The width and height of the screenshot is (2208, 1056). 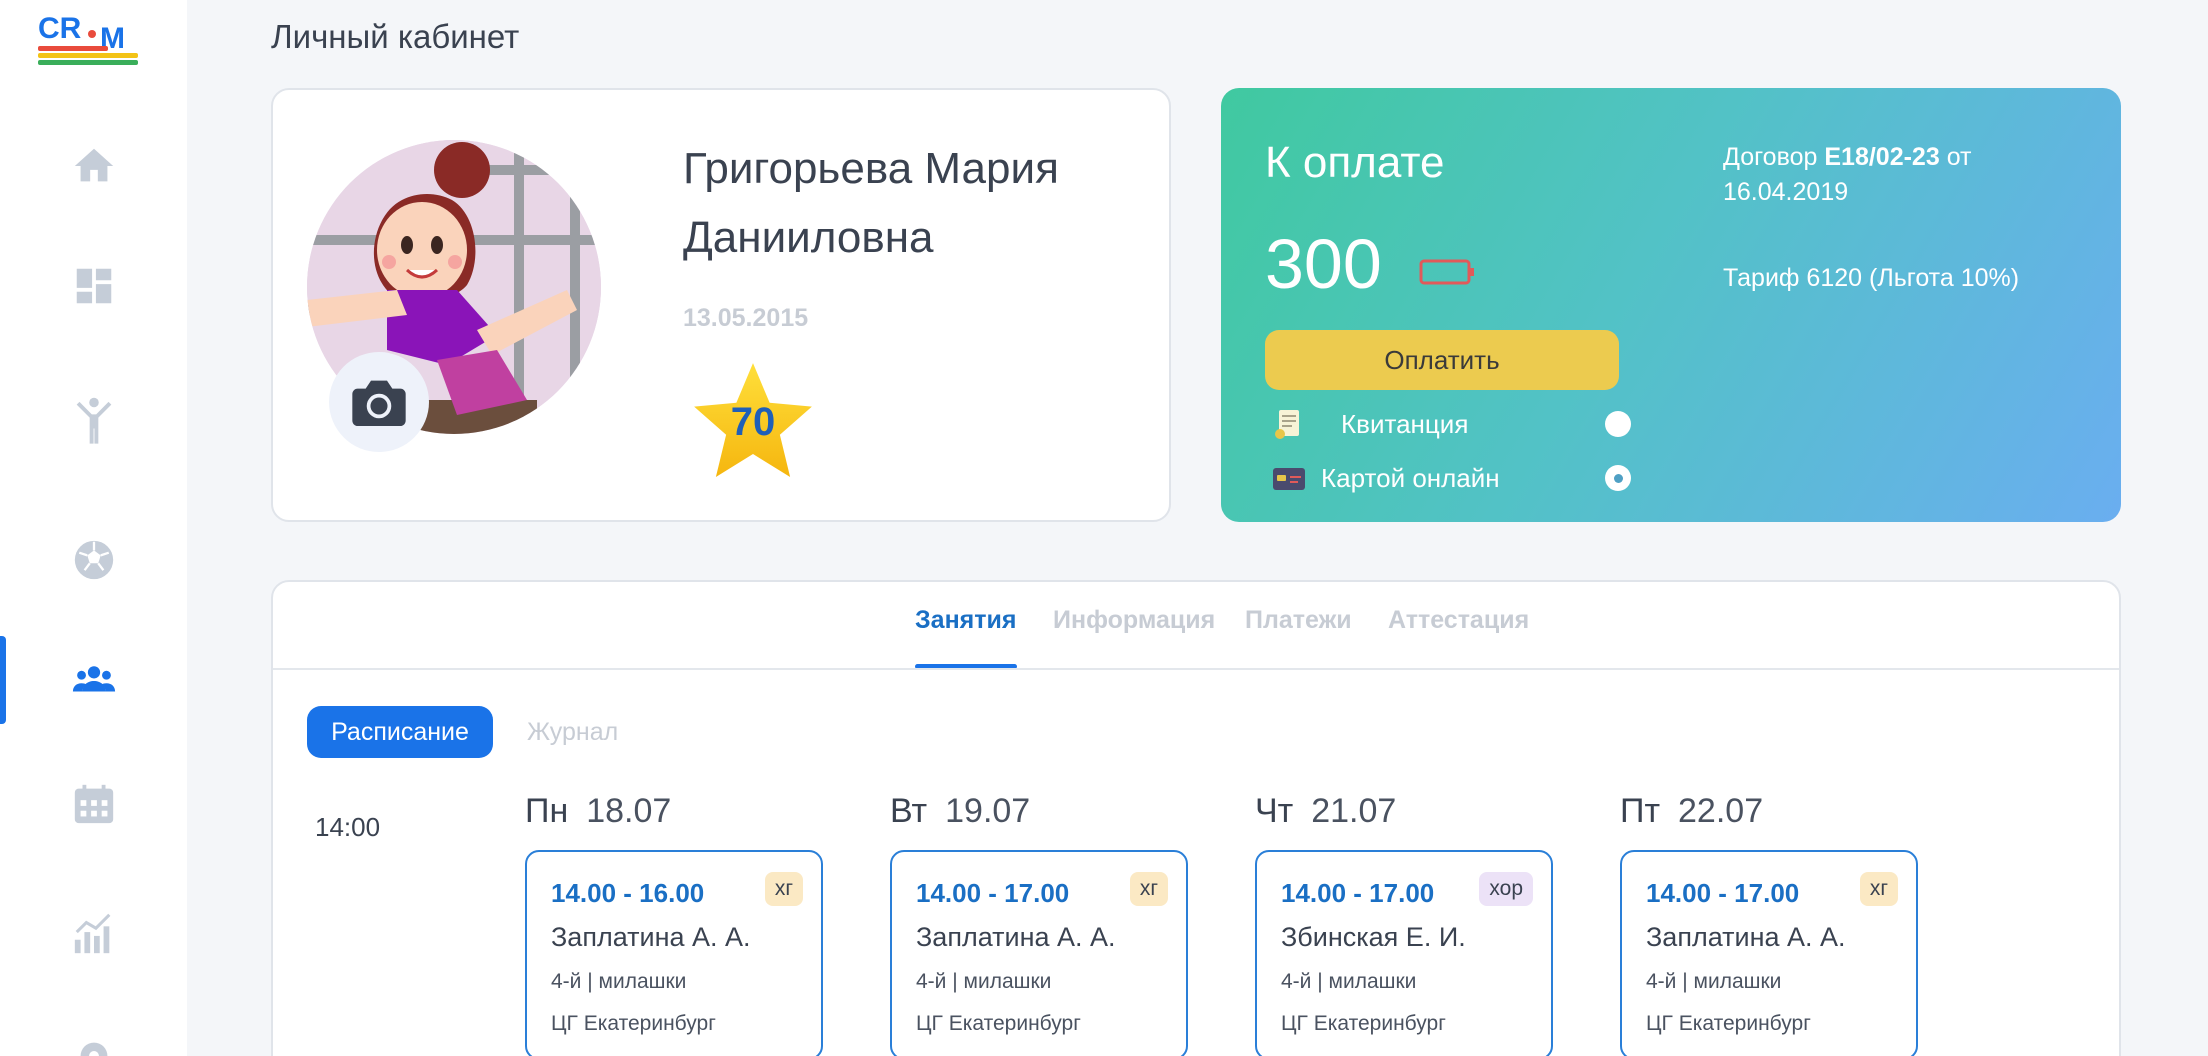 What do you see at coordinates (547, 811) in the screenshot?
I see `weekday: Пн` at bounding box center [547, 811].